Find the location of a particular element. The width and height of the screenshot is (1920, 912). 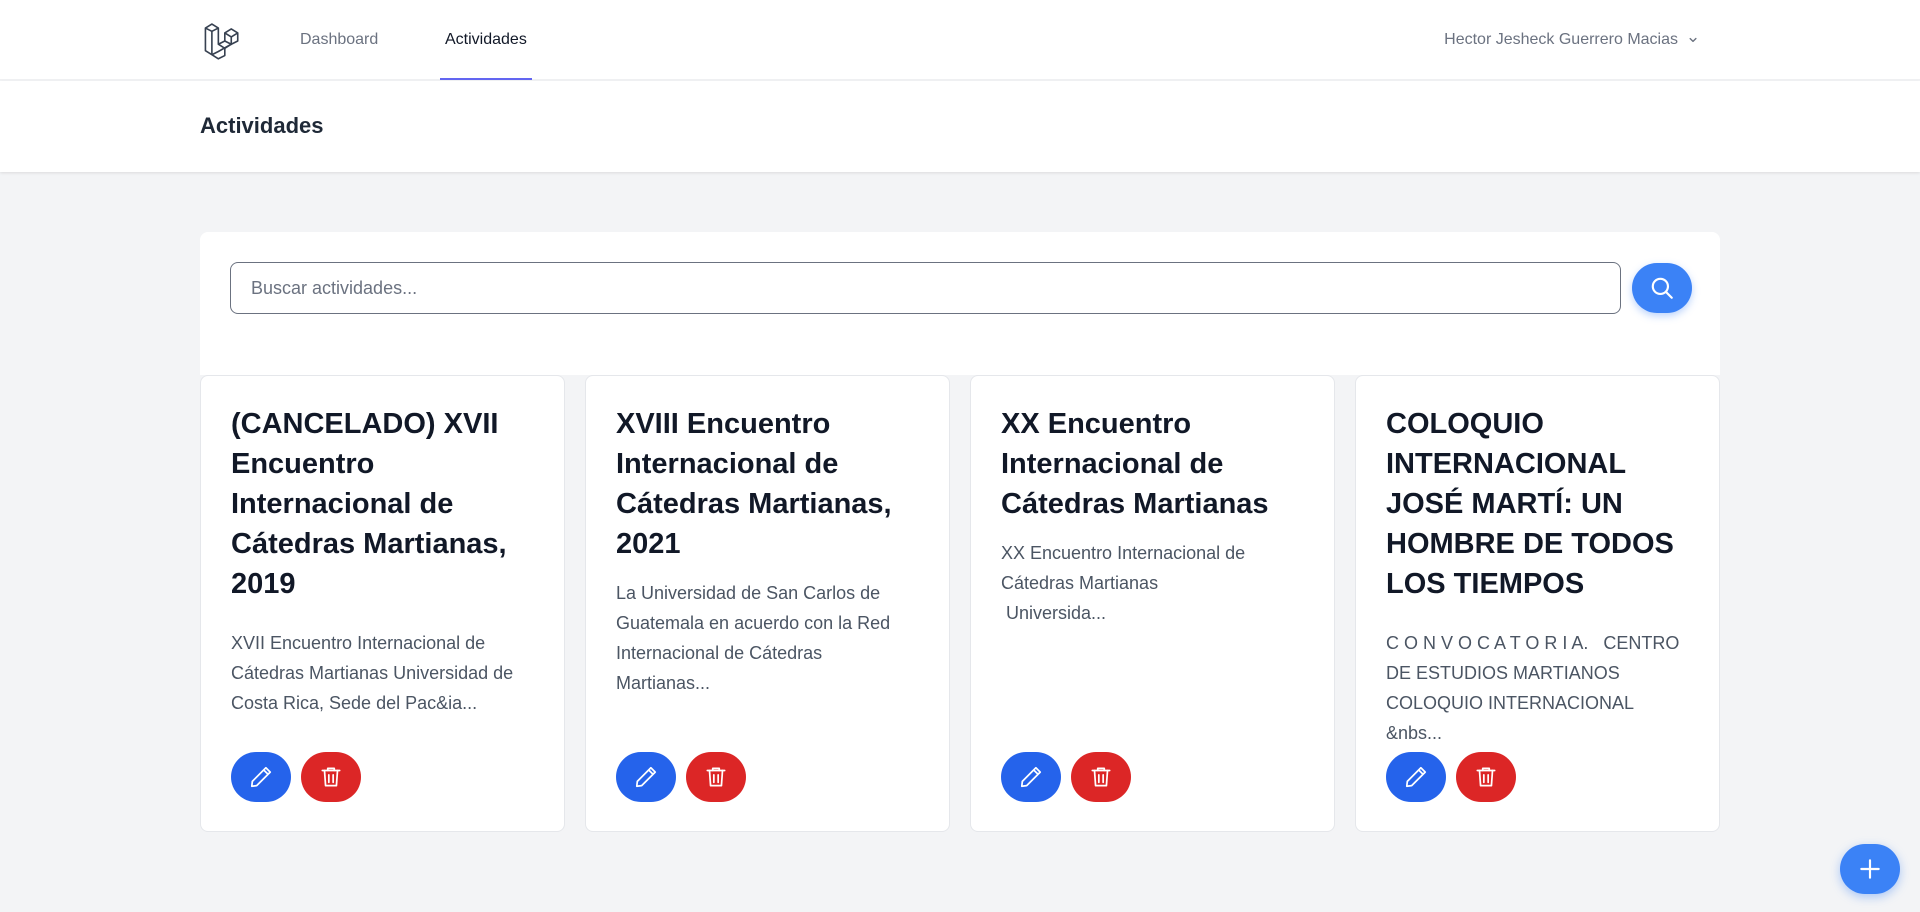

add-activity-button is located at coordinates (1870, 869).